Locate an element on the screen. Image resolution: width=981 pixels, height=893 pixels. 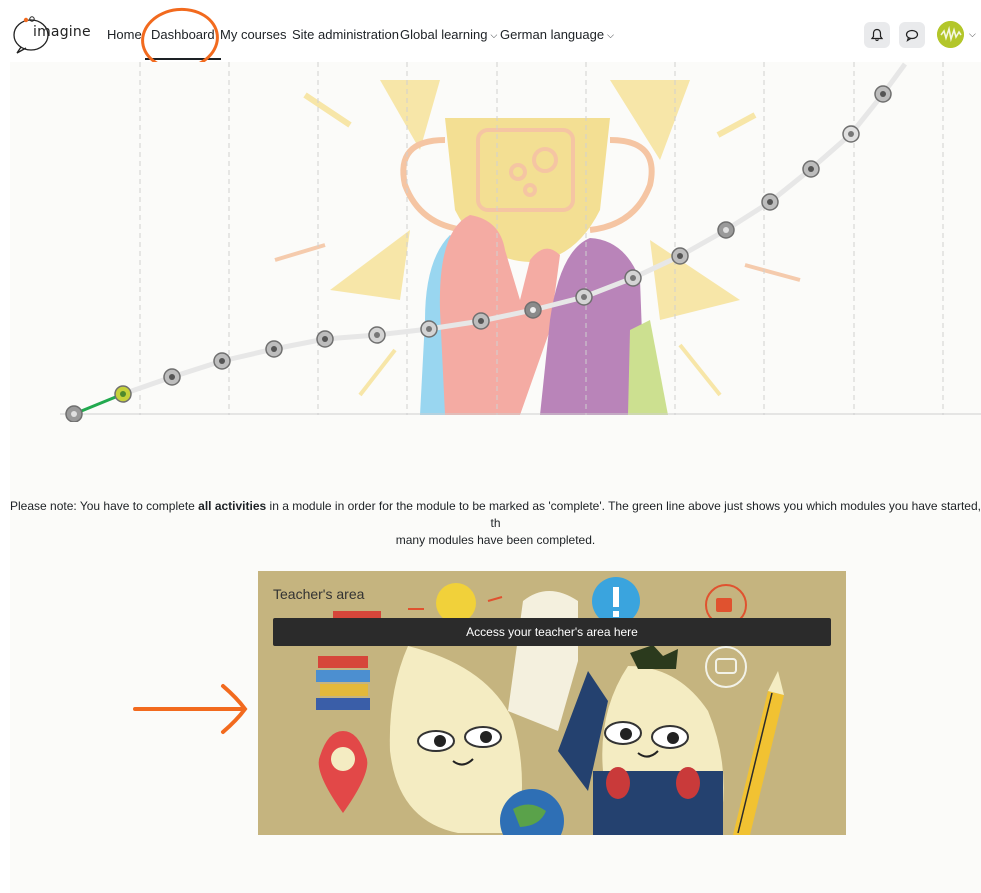
nav-my-courses: My courses is located at coordinates (253, 34).